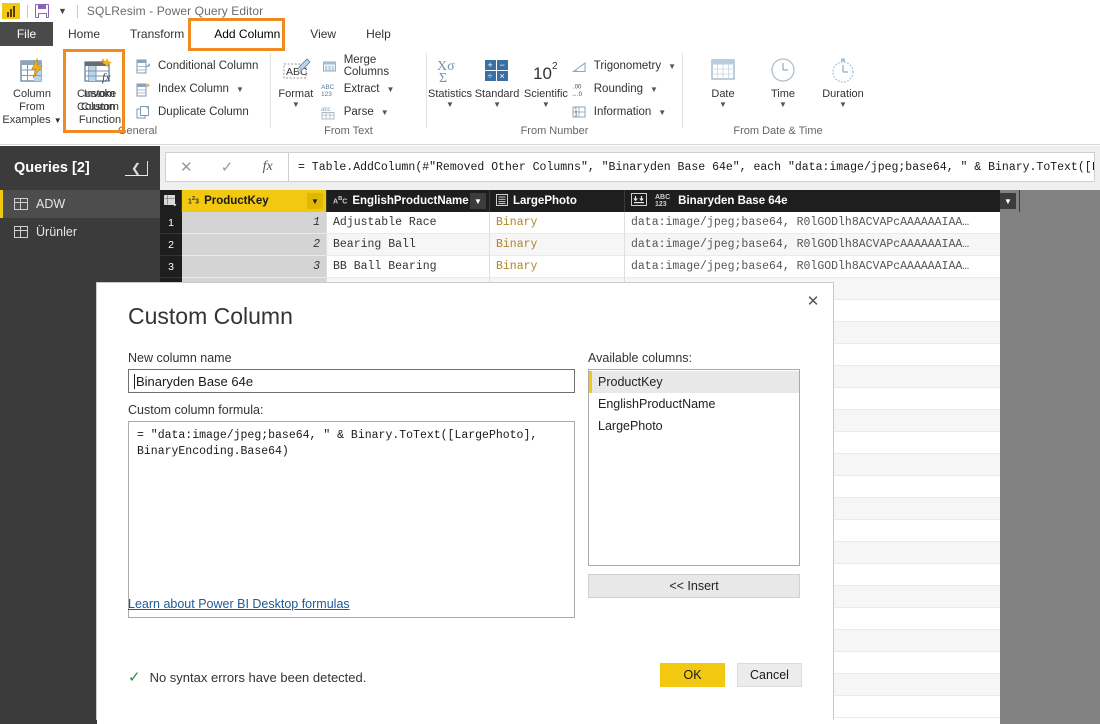 The height and width of the screenshot is (724, 1100). Describe the element at coordinates (26, 34) in the screenshot. I see `tab-file: File` at that location.